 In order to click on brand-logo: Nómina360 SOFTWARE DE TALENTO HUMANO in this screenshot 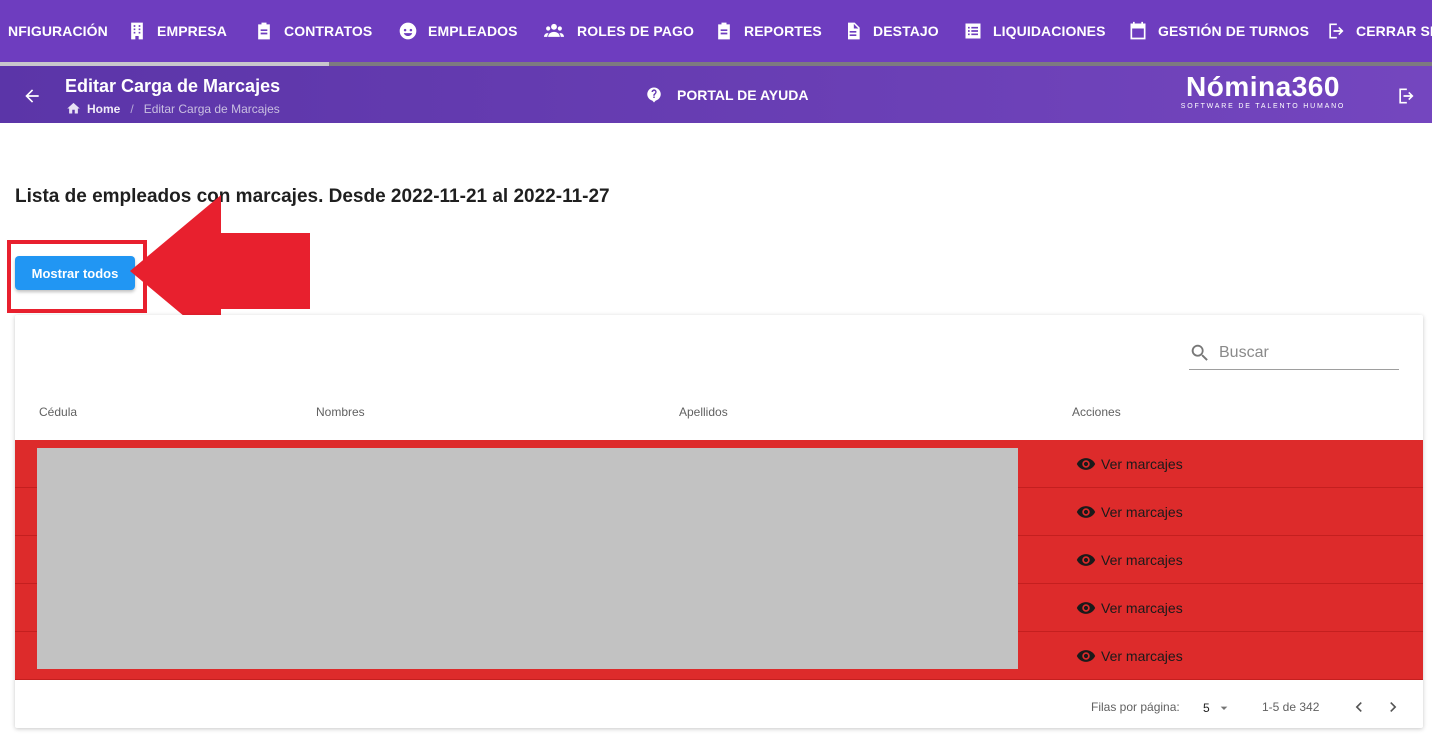, I will do `click(1263, 91)`.